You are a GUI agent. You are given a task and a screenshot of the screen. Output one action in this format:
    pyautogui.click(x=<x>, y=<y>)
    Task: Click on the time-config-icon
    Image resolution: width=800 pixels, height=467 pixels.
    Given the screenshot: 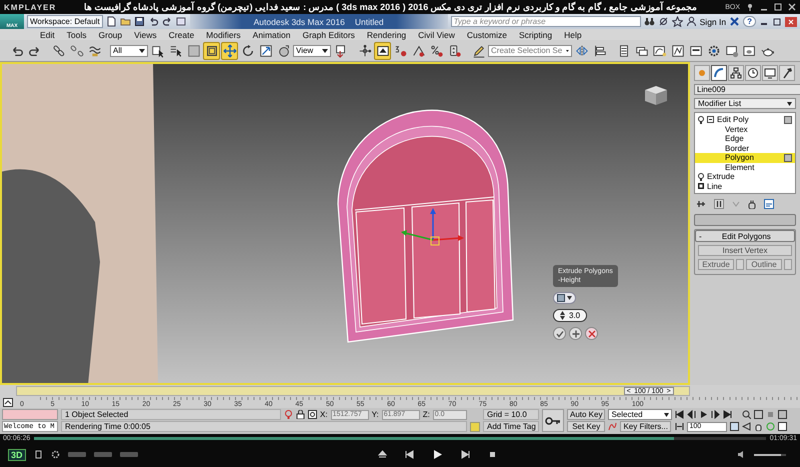 What is the action you would take?
    pyautogui.click(x=735, y=426)
    